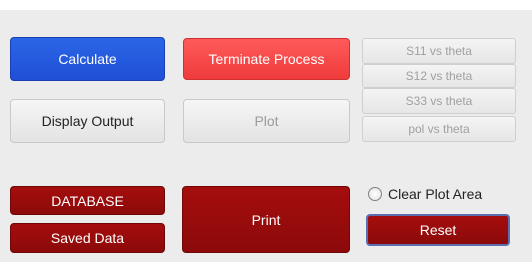 This screenshot has height=262, width=532. What do you see at coordinates (435, 194) in the screenshot?
I see `clear-plot-area-label: Clear Plot Area` at bounding box center [435, 194].